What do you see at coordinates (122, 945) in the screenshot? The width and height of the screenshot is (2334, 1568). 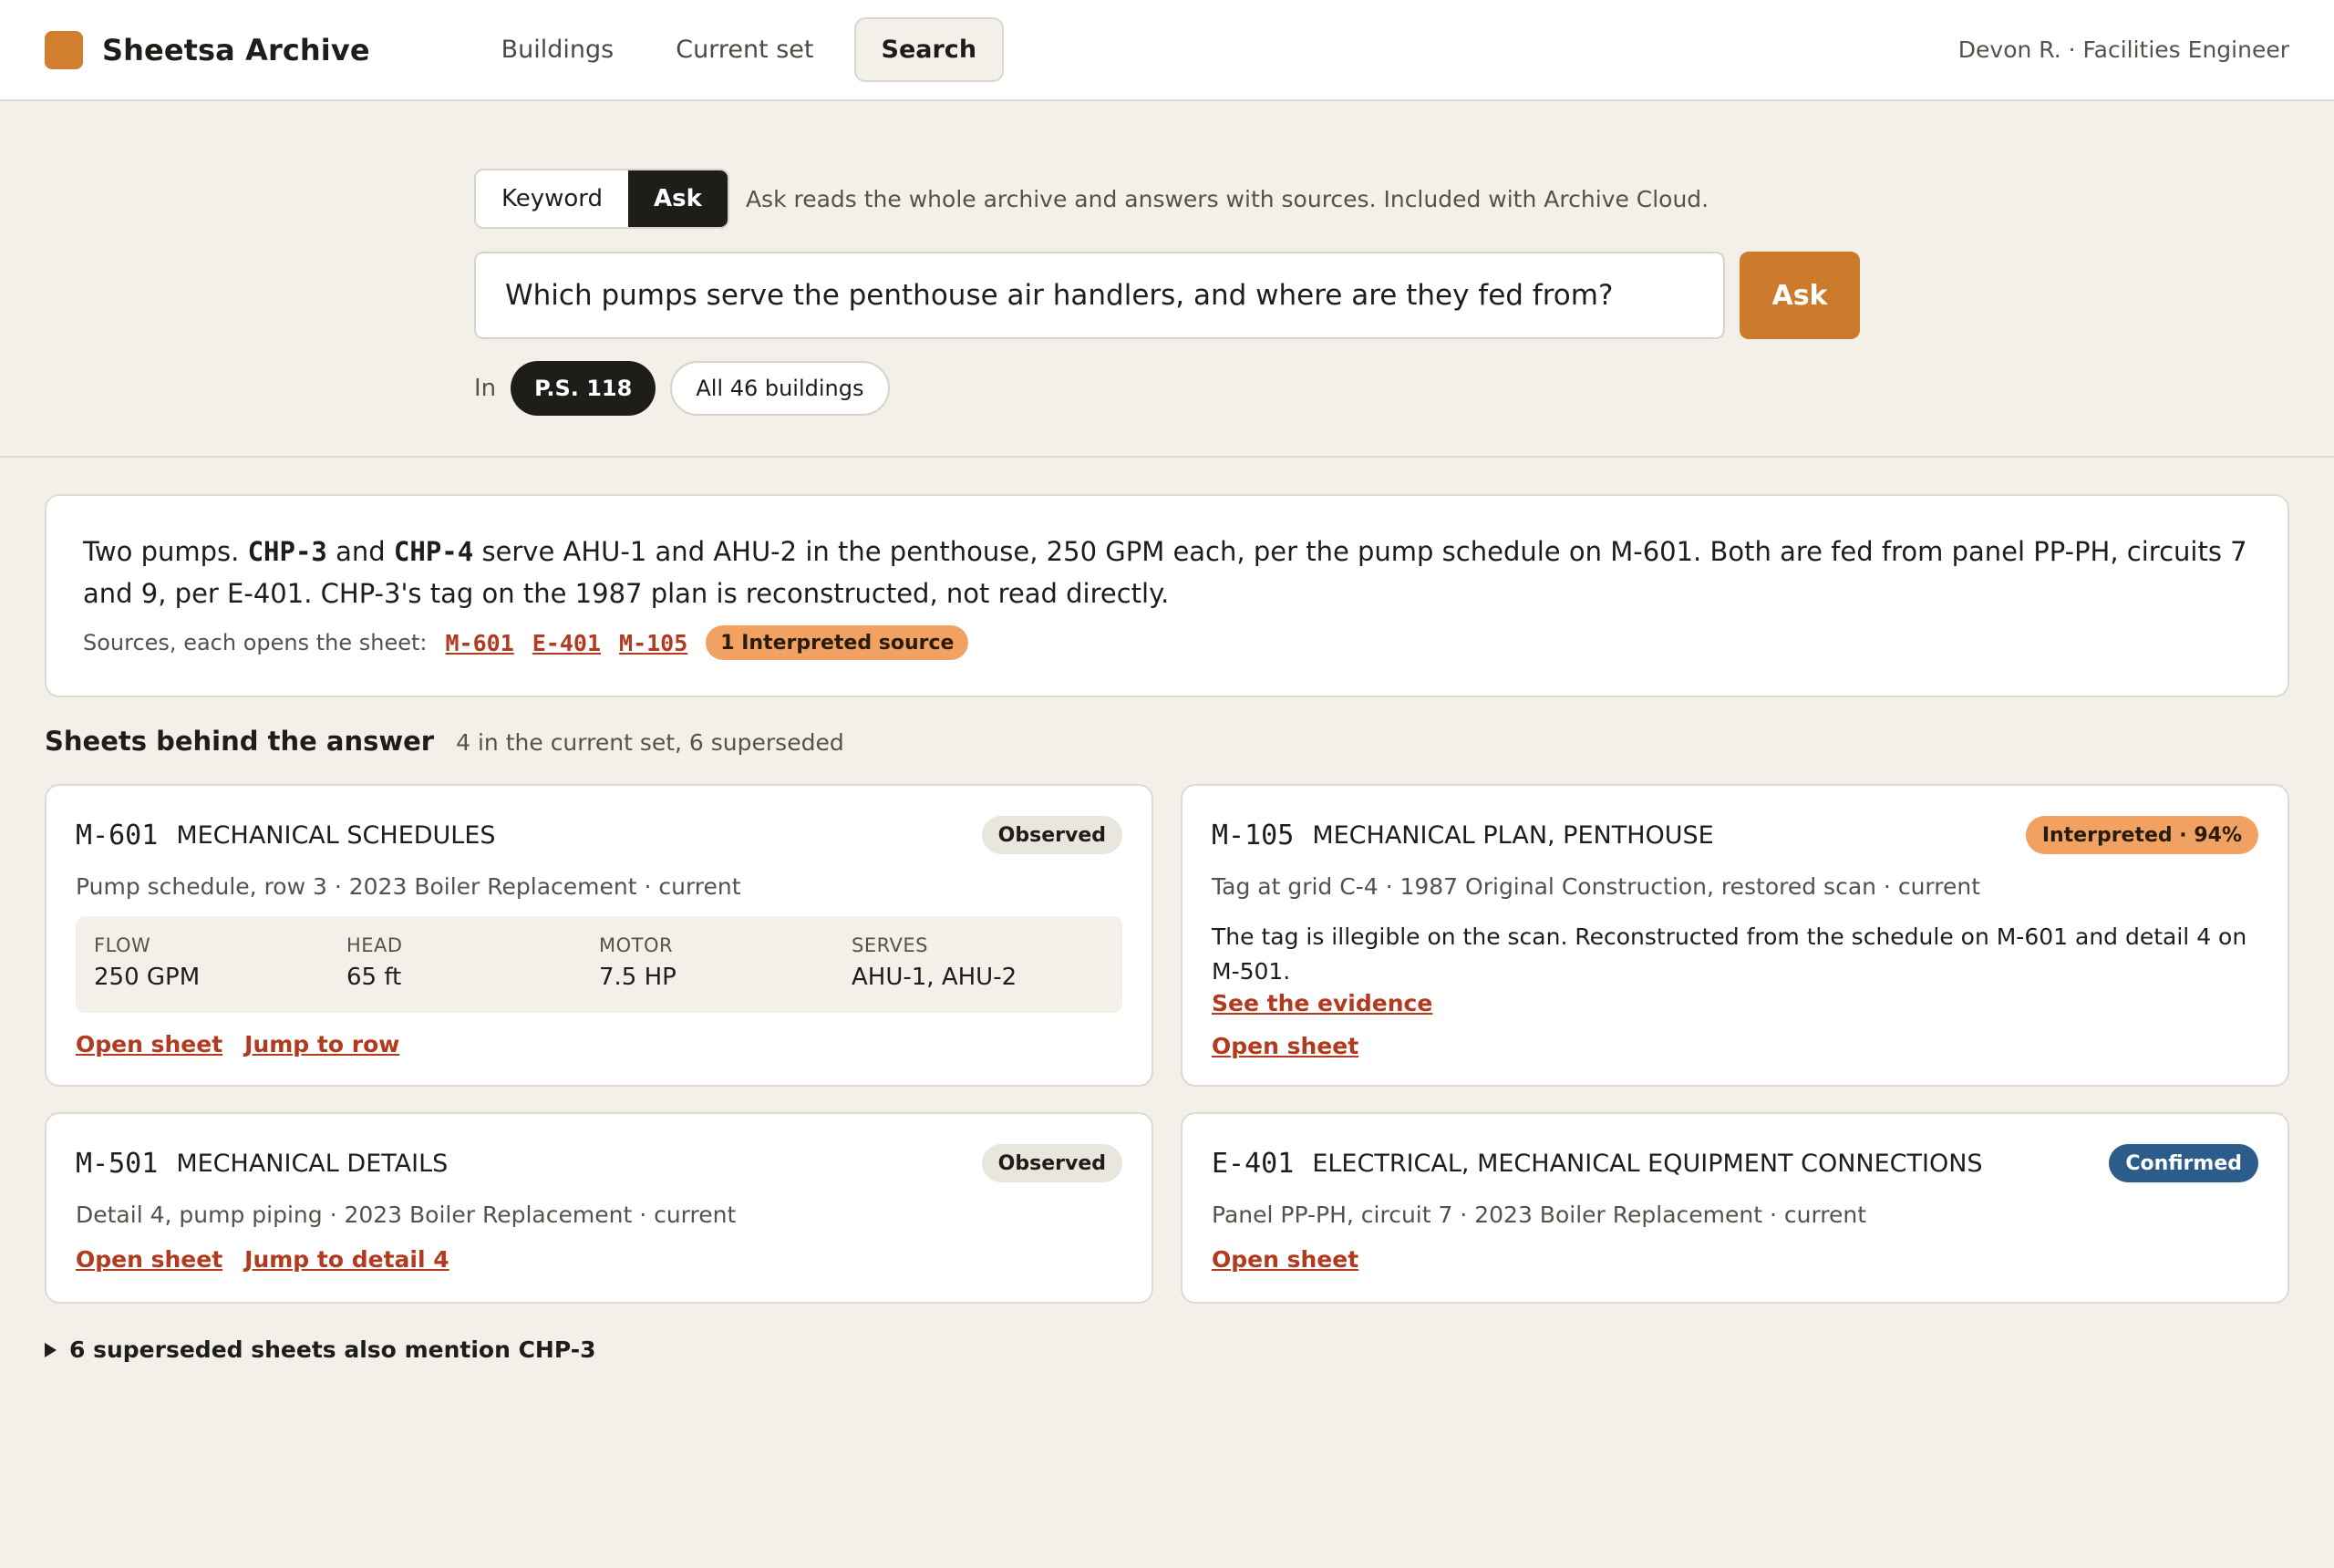 I see `prop-label: FLOW` at bounding box center [122, 945].